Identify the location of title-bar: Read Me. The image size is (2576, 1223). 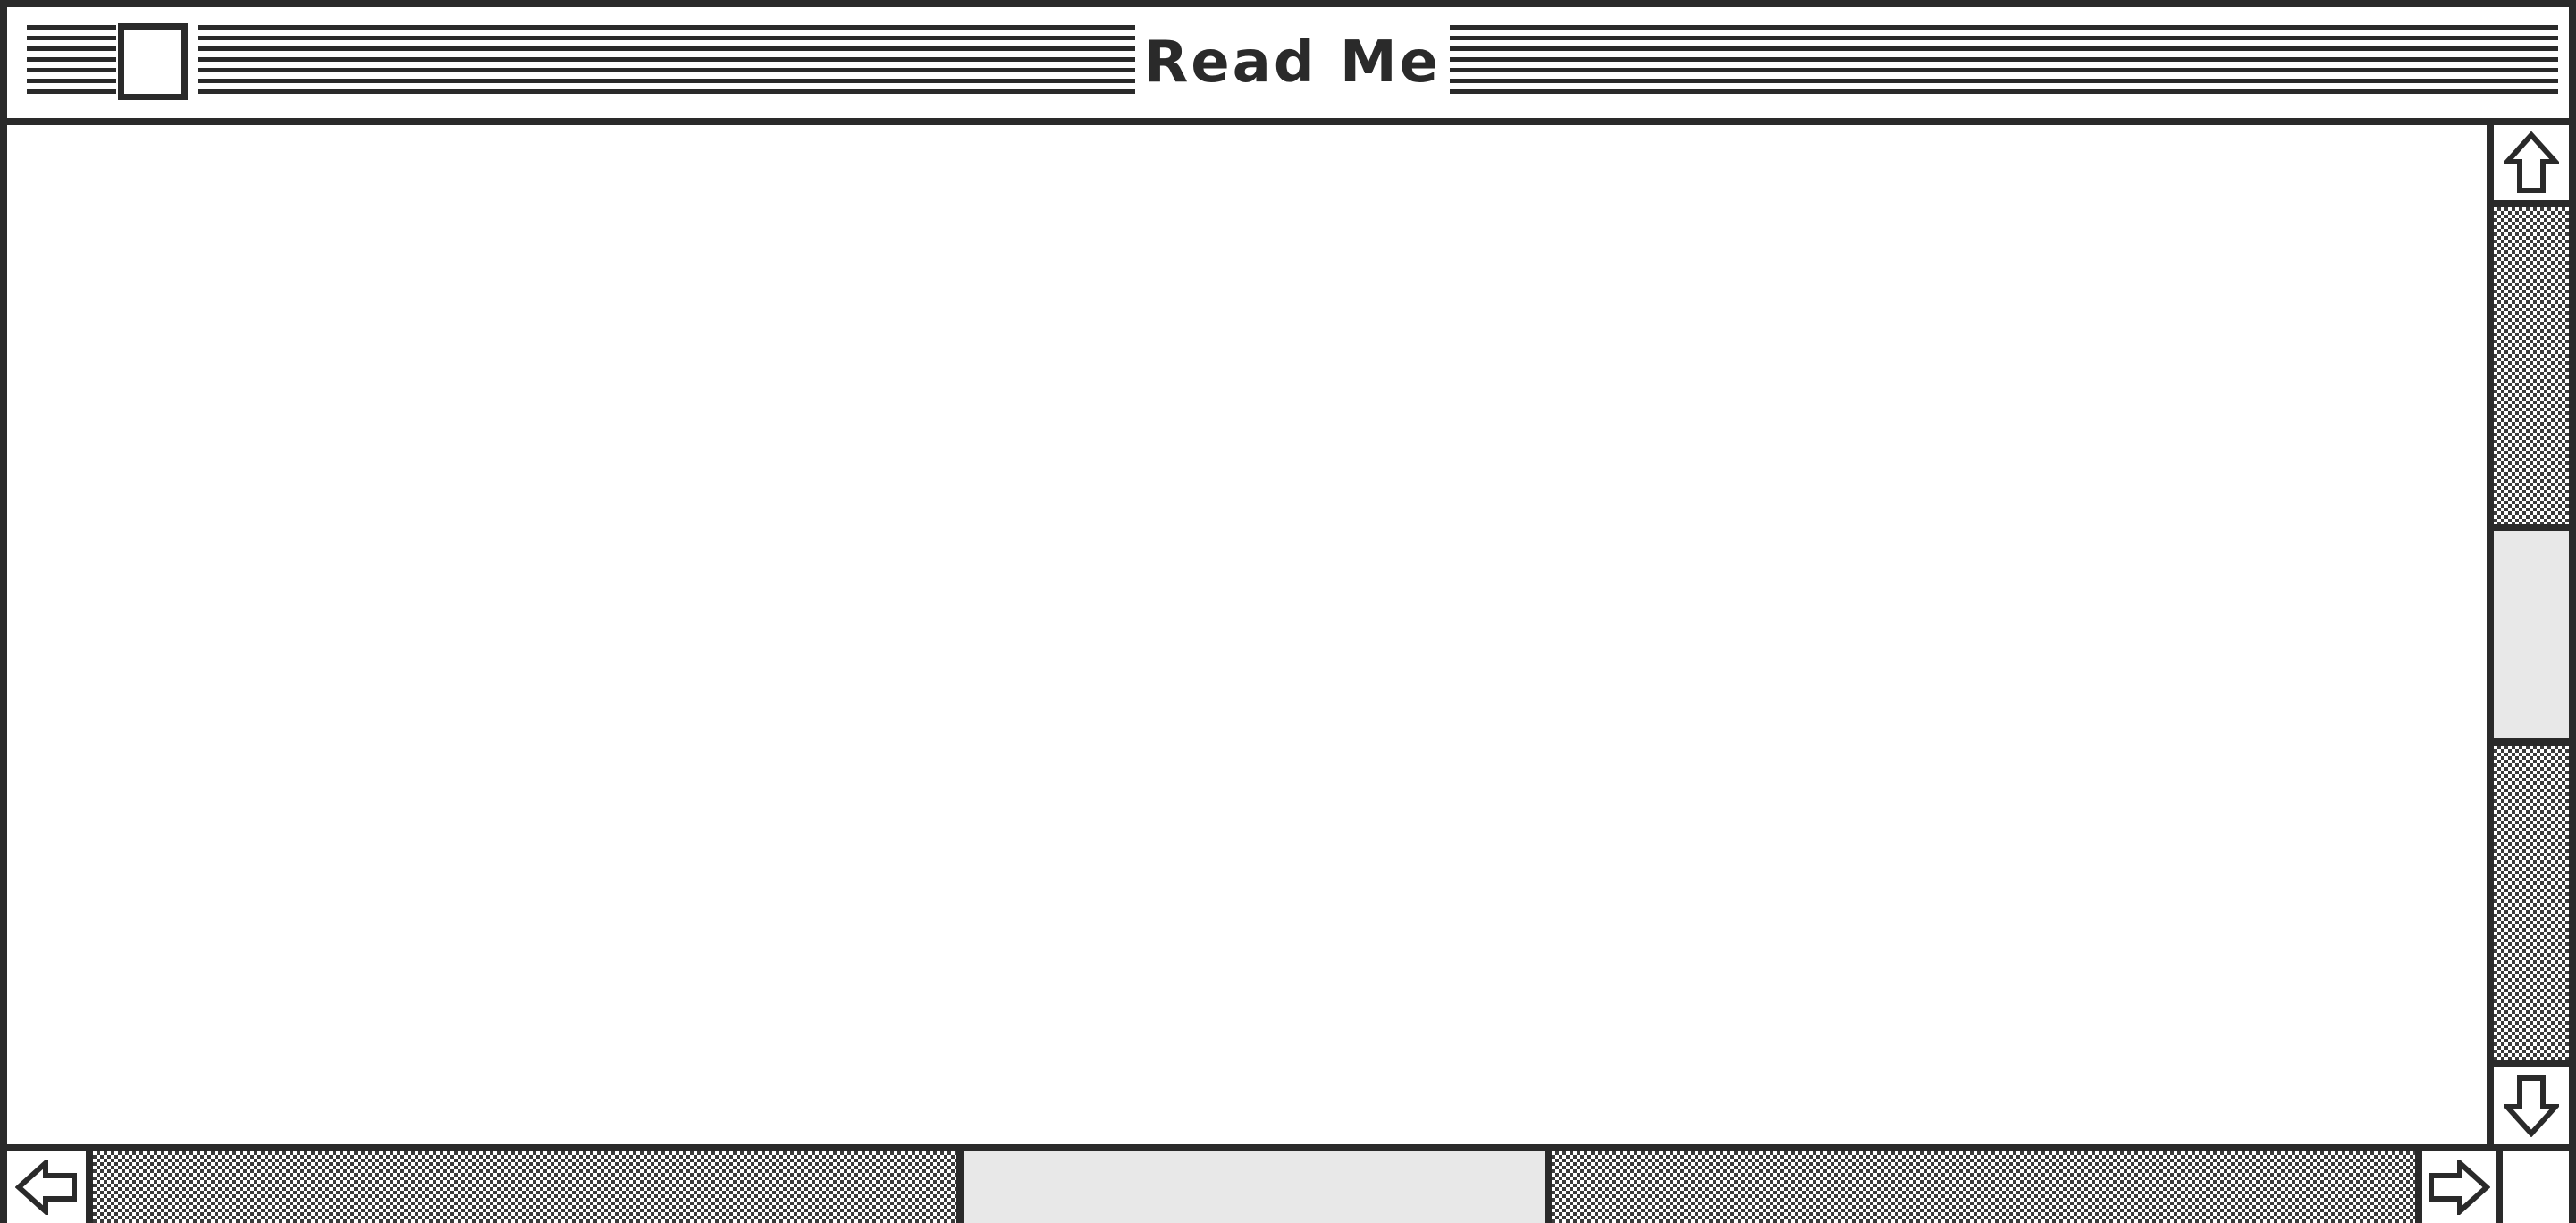
(1288, 66).